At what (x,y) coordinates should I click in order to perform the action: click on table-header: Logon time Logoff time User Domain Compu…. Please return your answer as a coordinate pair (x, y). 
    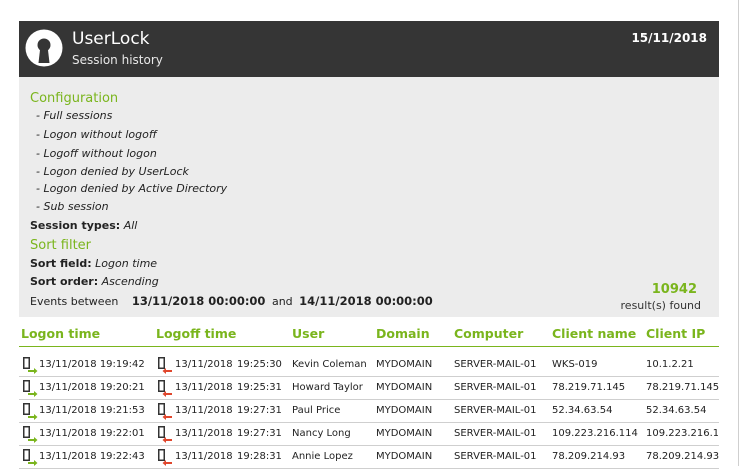
    Looking at the image, I should click on (369, 334).